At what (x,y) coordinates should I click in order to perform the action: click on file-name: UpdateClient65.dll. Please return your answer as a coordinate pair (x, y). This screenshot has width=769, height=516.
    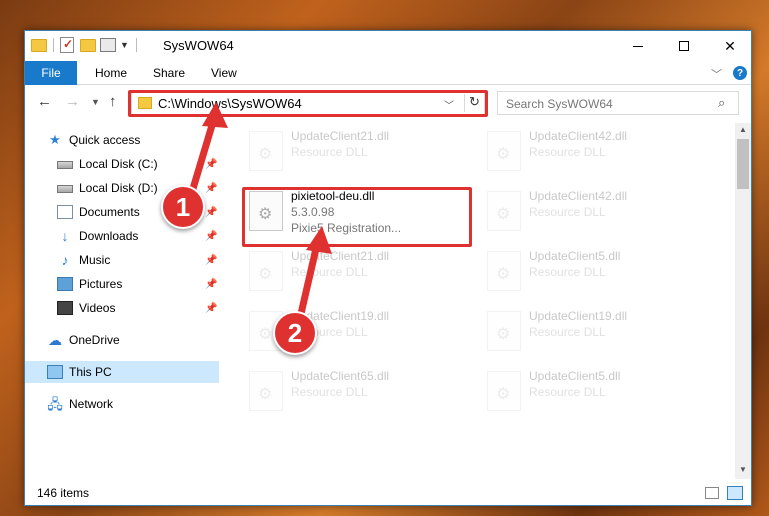
    Looking at the image, I should click on (340, 376).